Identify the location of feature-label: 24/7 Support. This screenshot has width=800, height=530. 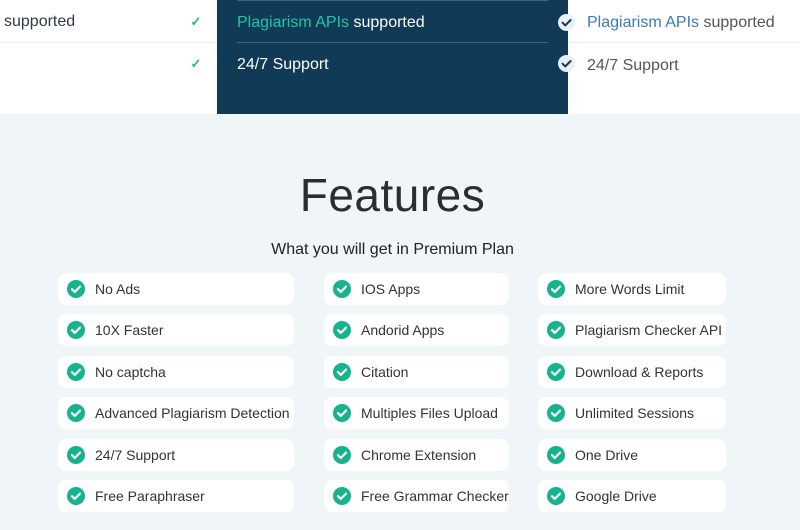
(135, 455).